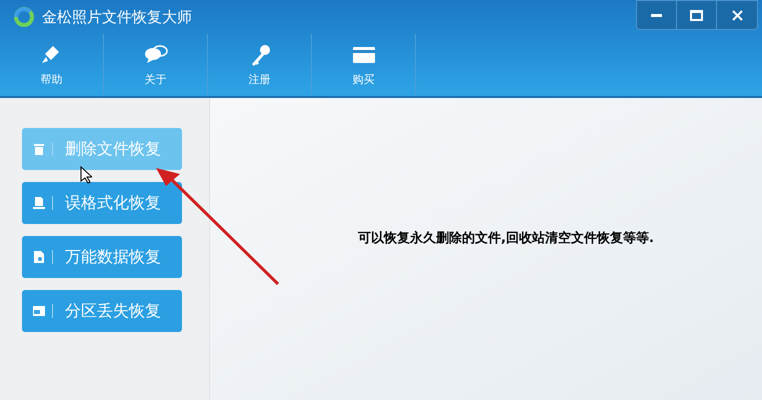 This screenshot has width=762, height=400. What do you see at coordinates (39, 149) in the screenshot?
I see `trash-icon` at bounding box center [39, 149].